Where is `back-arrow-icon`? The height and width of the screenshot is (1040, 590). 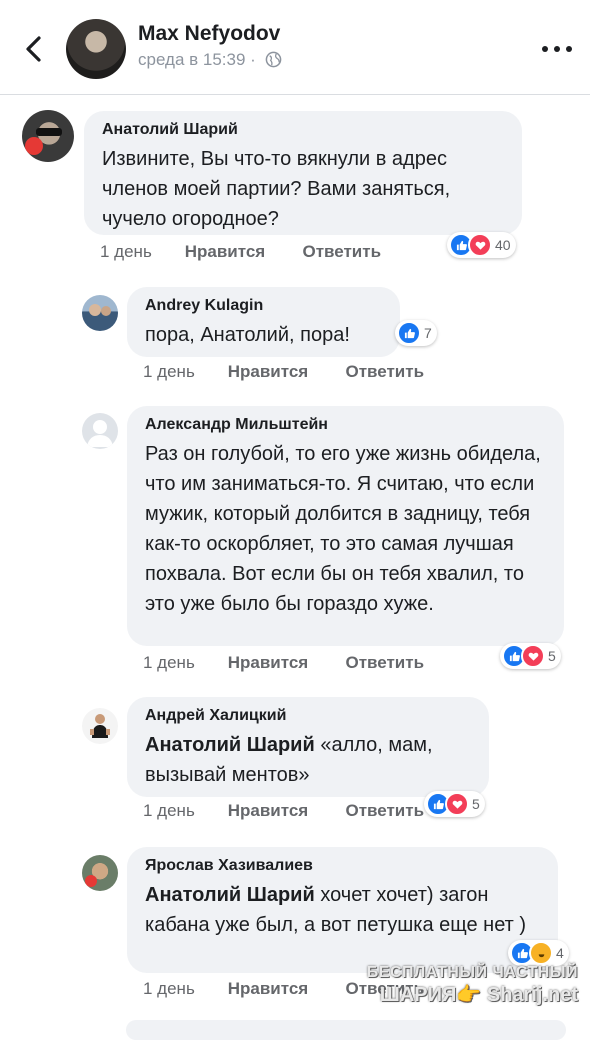
back-arrow-icon is located at coordinates (34, 49).